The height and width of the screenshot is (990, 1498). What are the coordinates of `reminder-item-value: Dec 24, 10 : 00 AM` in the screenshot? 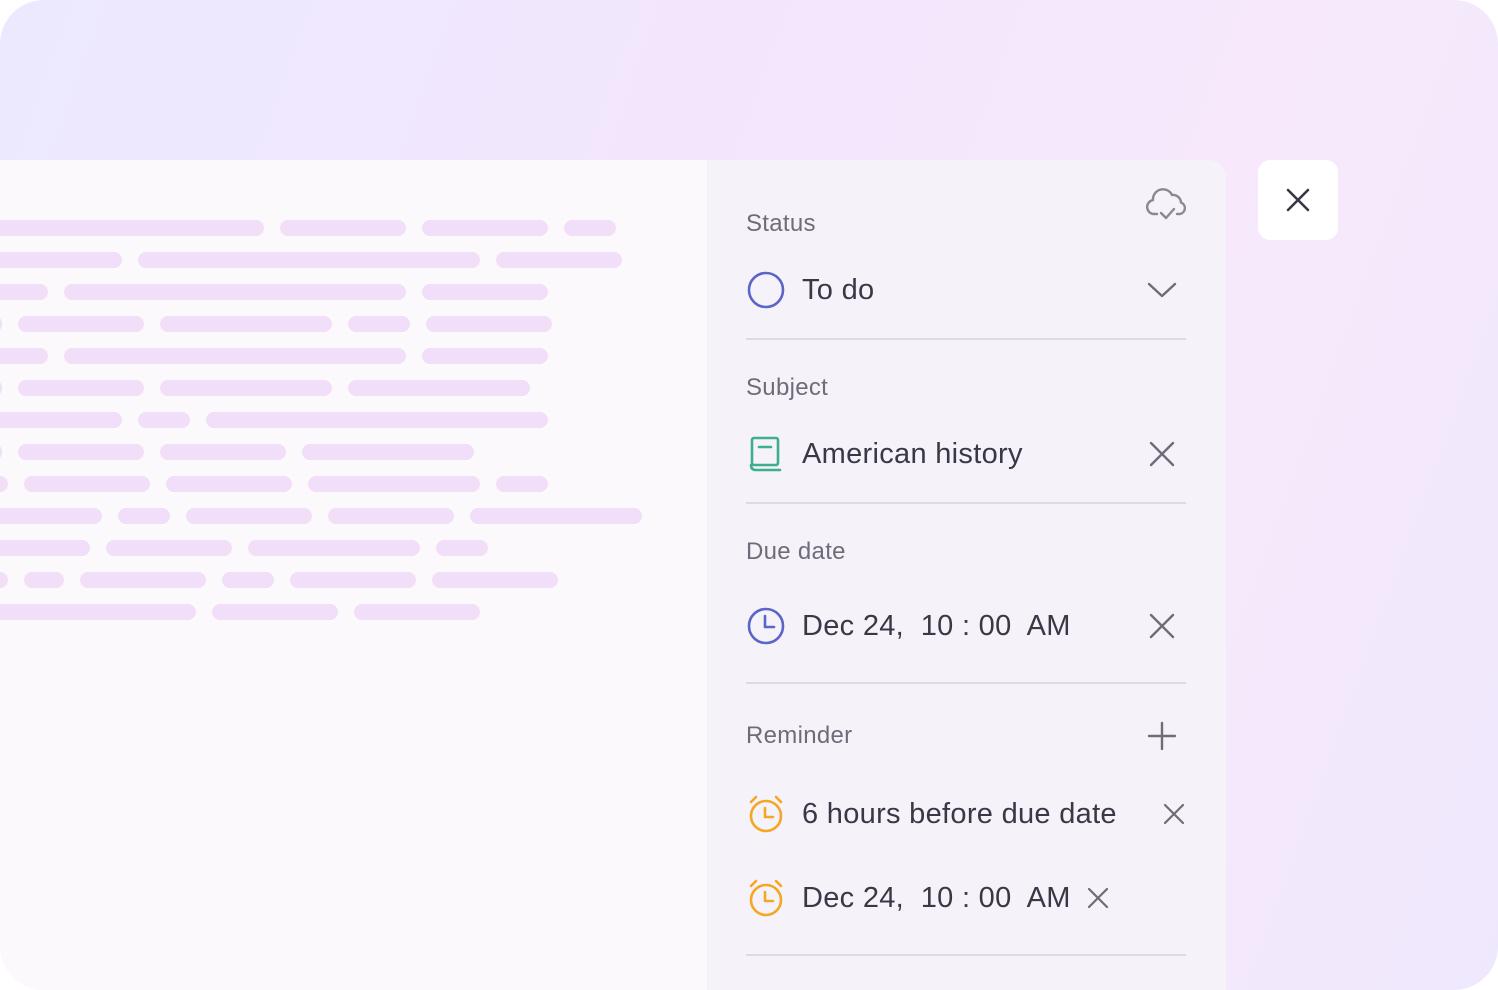 It's located at (936, 897).